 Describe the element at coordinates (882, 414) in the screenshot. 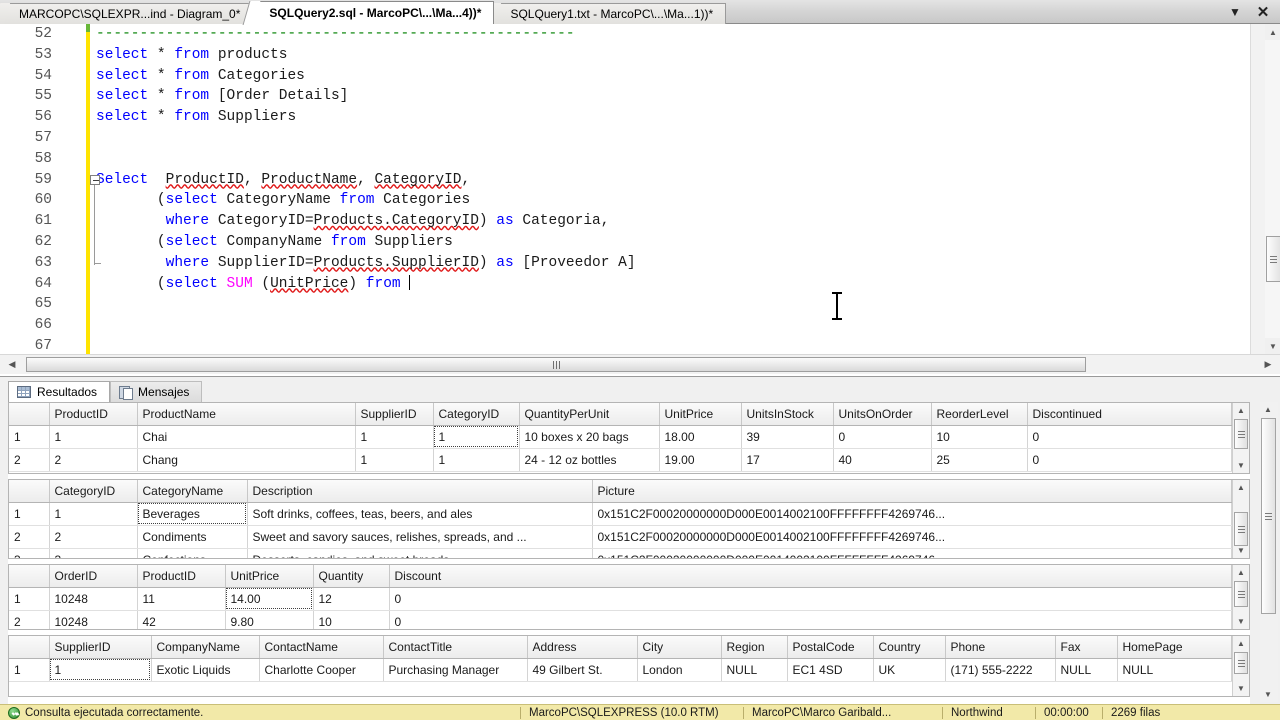

I see `column-header: UnitsOnOrder` at that location.